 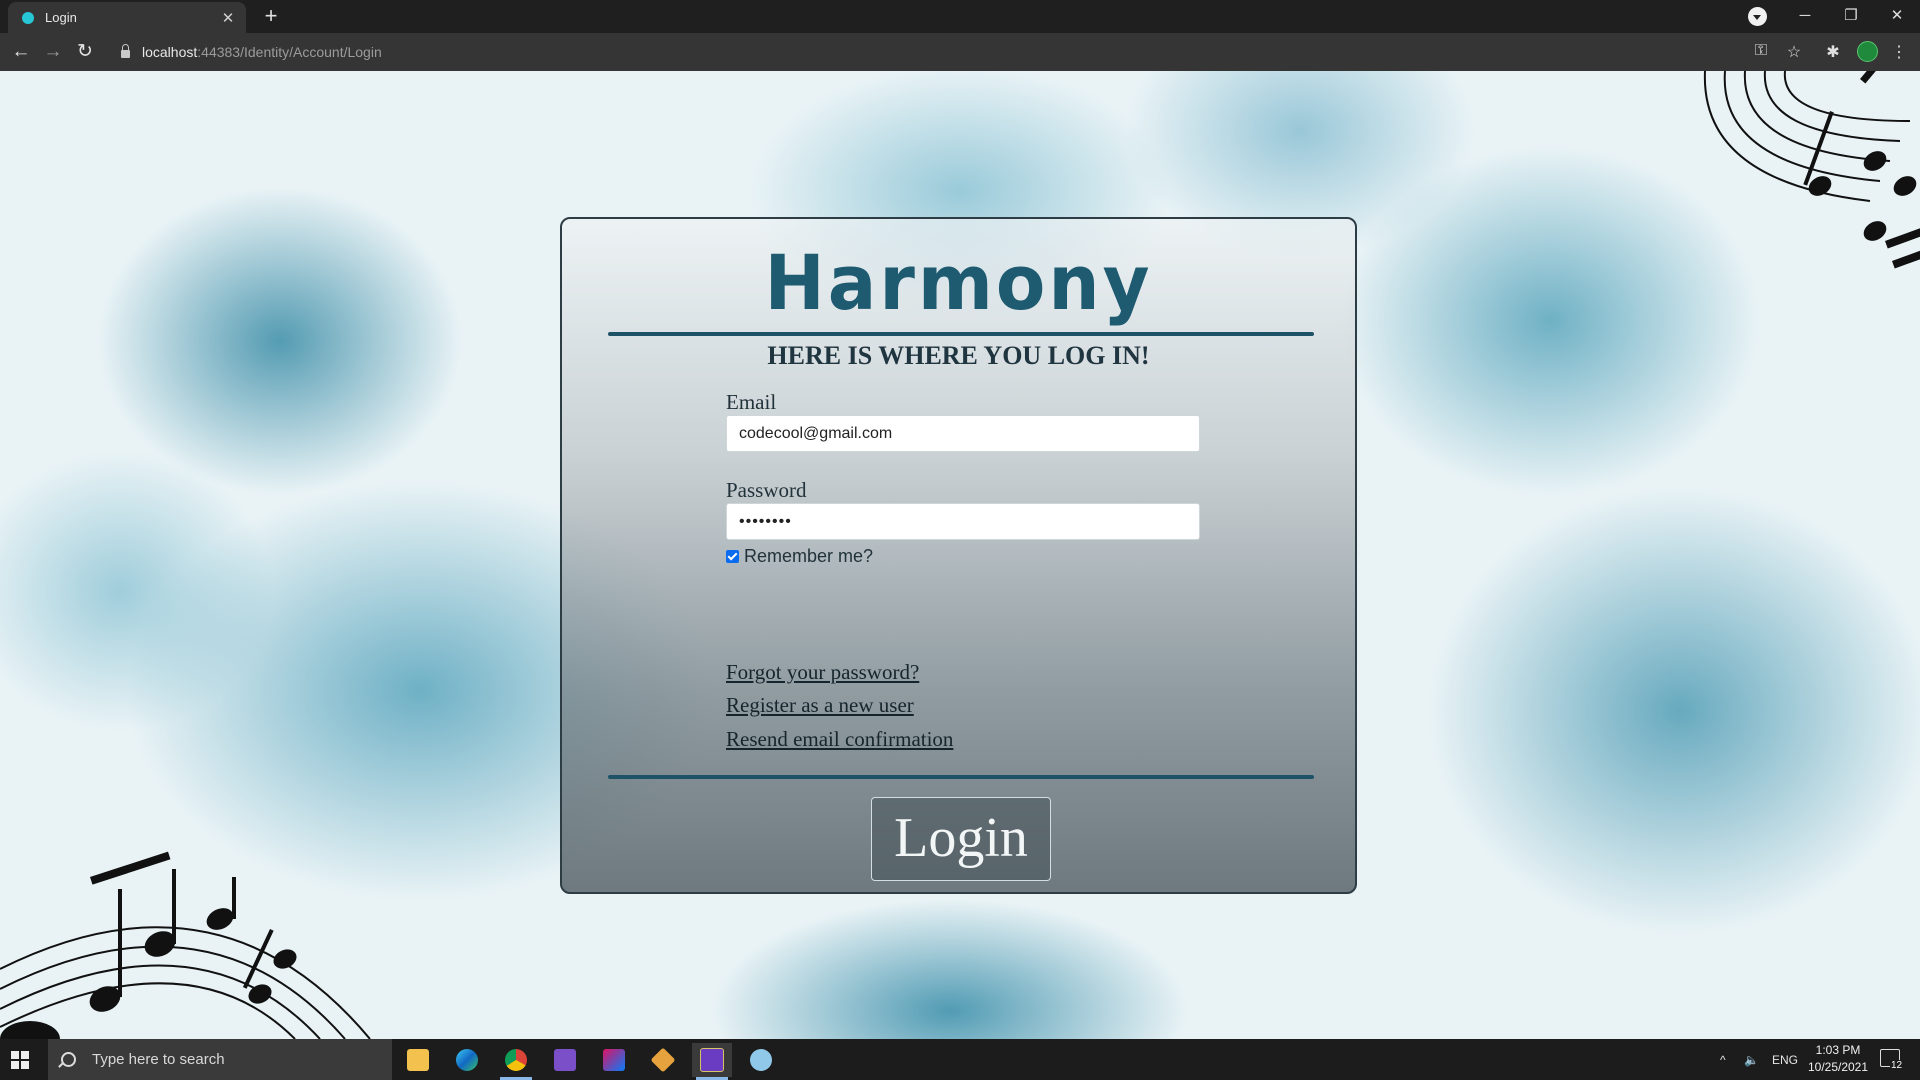 I want to click on visual-studio-preview-icon, so click(x=712, y=1061).